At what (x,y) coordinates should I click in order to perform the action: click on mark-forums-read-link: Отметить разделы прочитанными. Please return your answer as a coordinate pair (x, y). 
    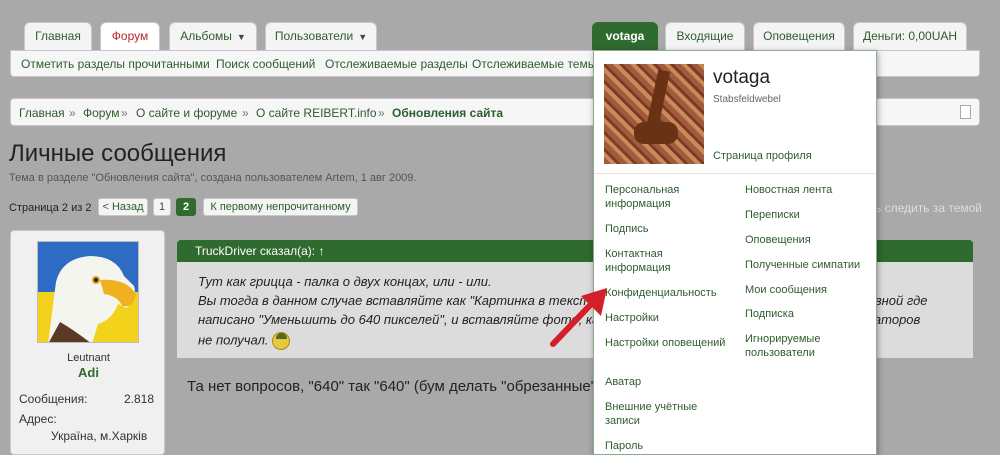
    Looking at the image, I should click on (115, 64).